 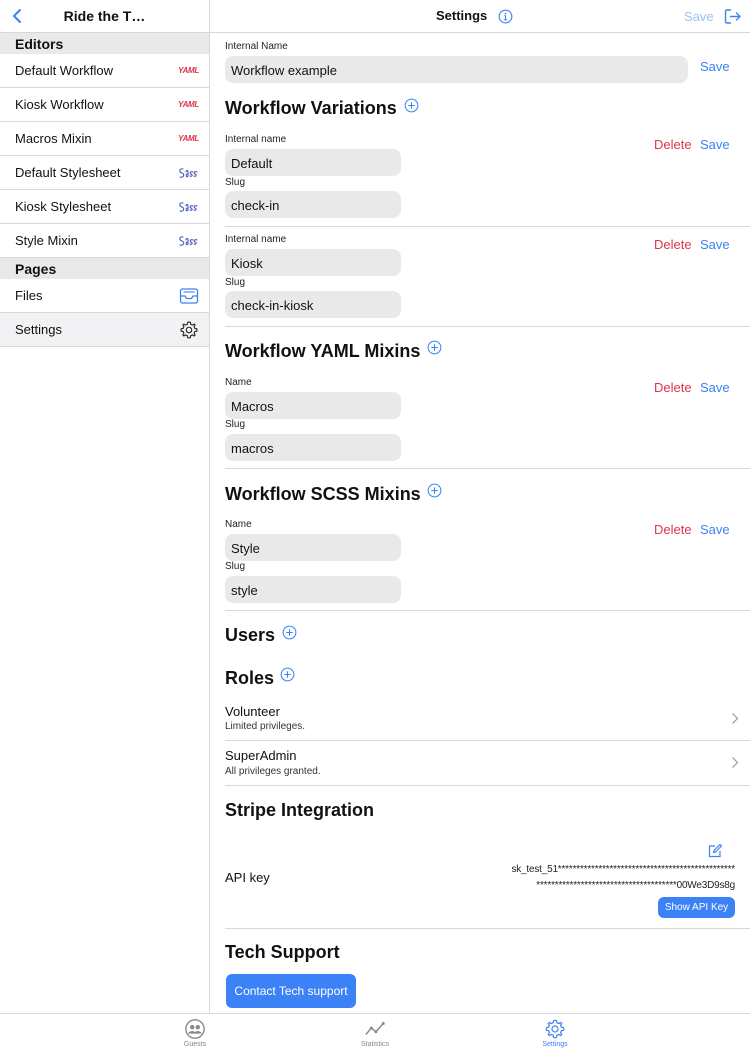 I want to click on workflow-name-field: Workflow example, so click(x=456, y=69).